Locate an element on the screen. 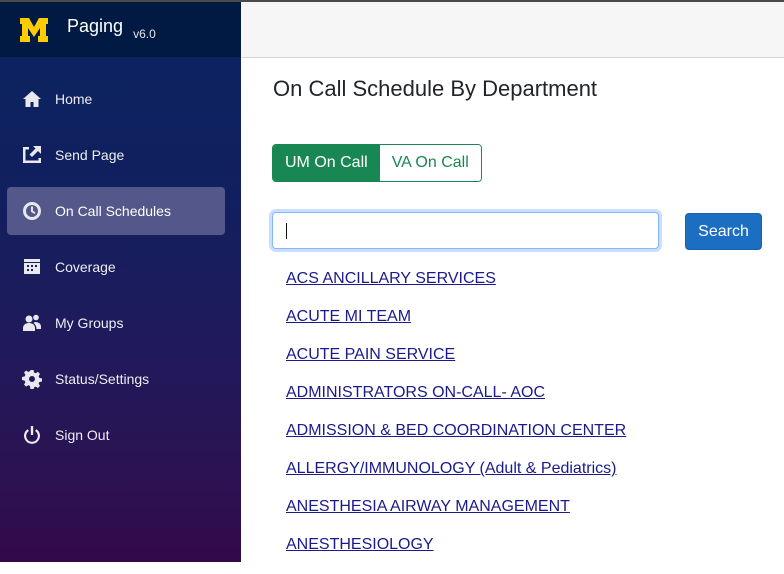  list-item: ADMISSION & BED COORDINATION CENTER is located at coordinates (456, 441).